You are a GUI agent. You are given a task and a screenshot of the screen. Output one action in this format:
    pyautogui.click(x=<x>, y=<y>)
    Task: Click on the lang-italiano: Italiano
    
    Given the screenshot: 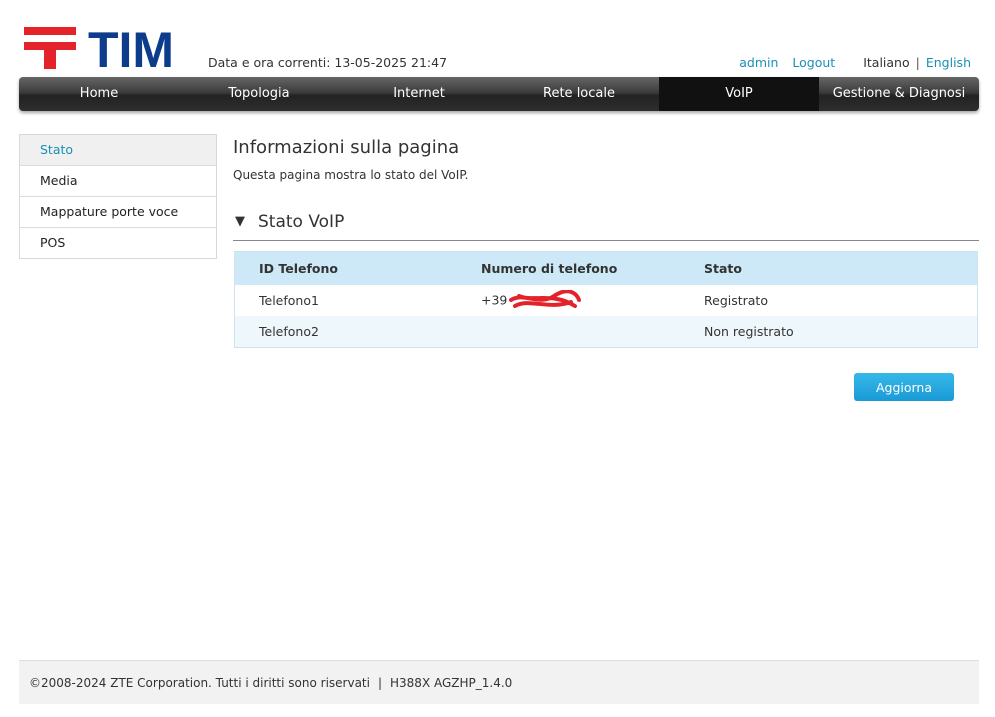 What is the action you would take?
    pyautogui.click(x=886, y=62)
    